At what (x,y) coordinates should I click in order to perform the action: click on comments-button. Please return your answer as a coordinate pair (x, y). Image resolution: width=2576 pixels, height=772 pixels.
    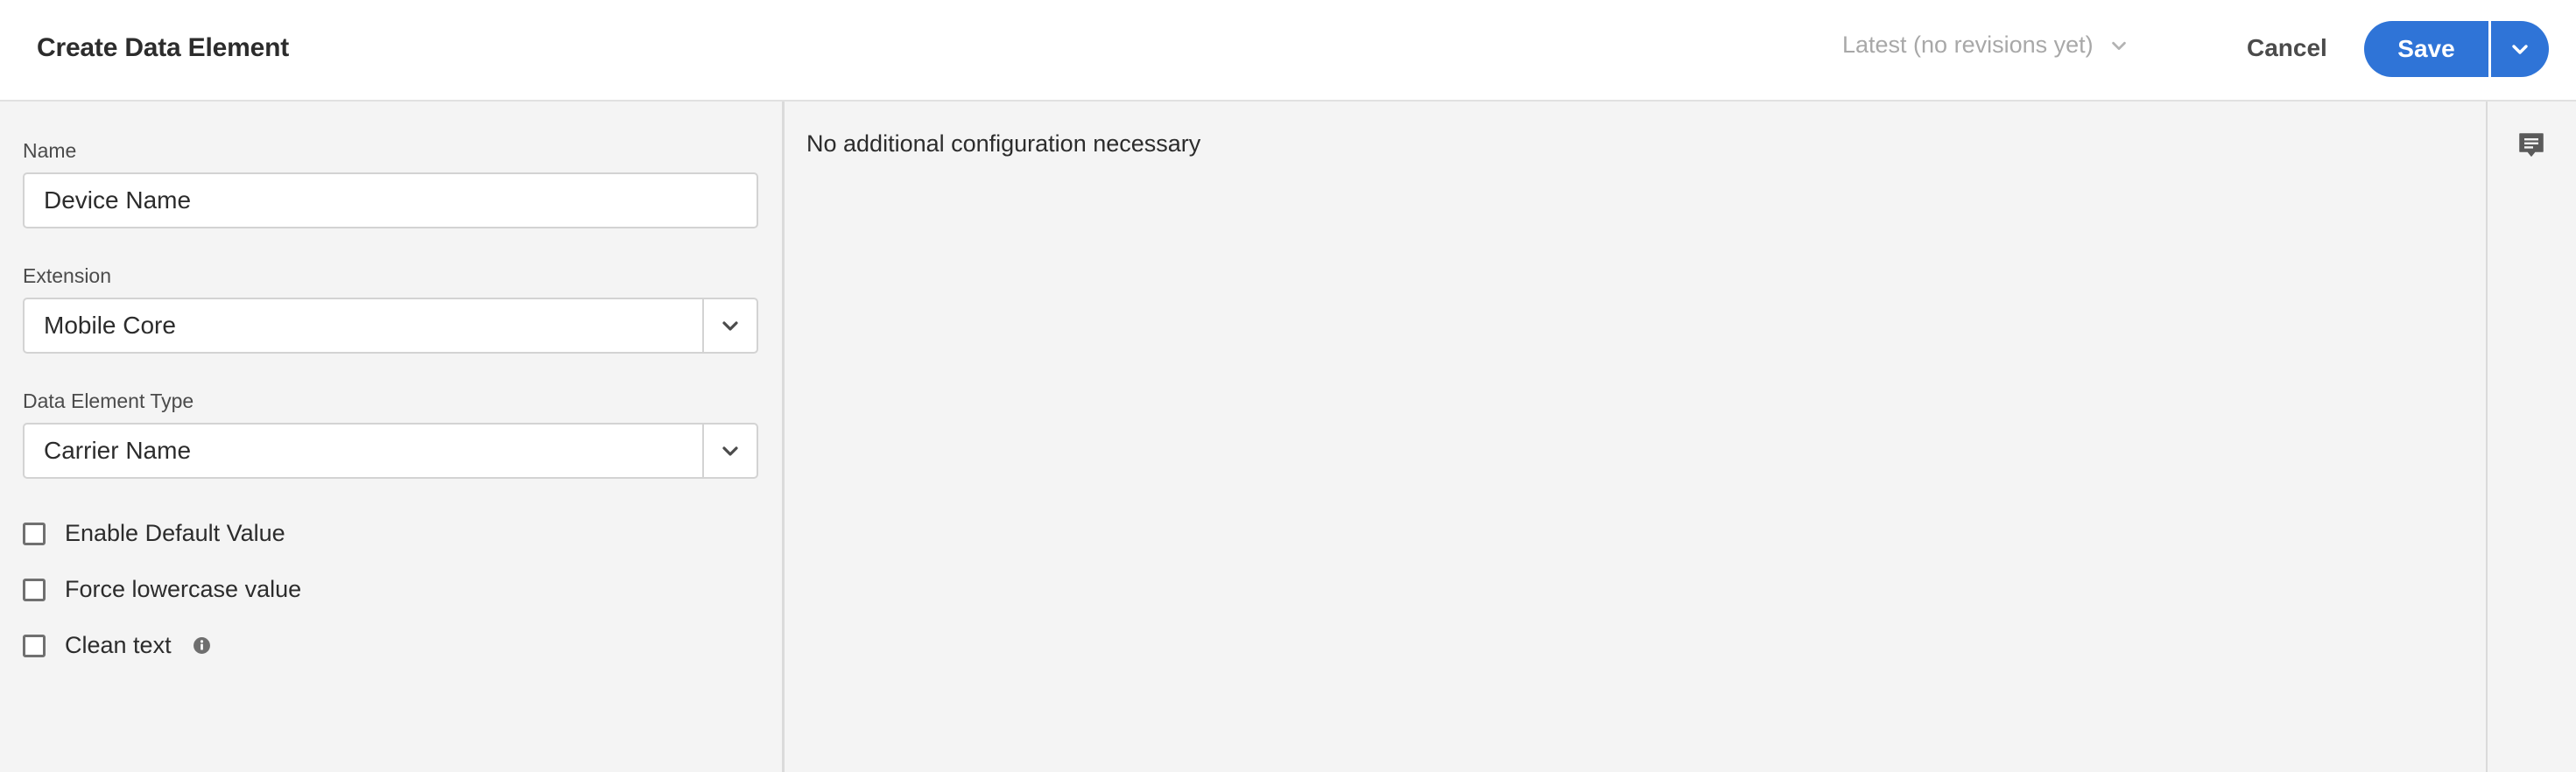
    Looking at the image, I should click on (2531, 146).